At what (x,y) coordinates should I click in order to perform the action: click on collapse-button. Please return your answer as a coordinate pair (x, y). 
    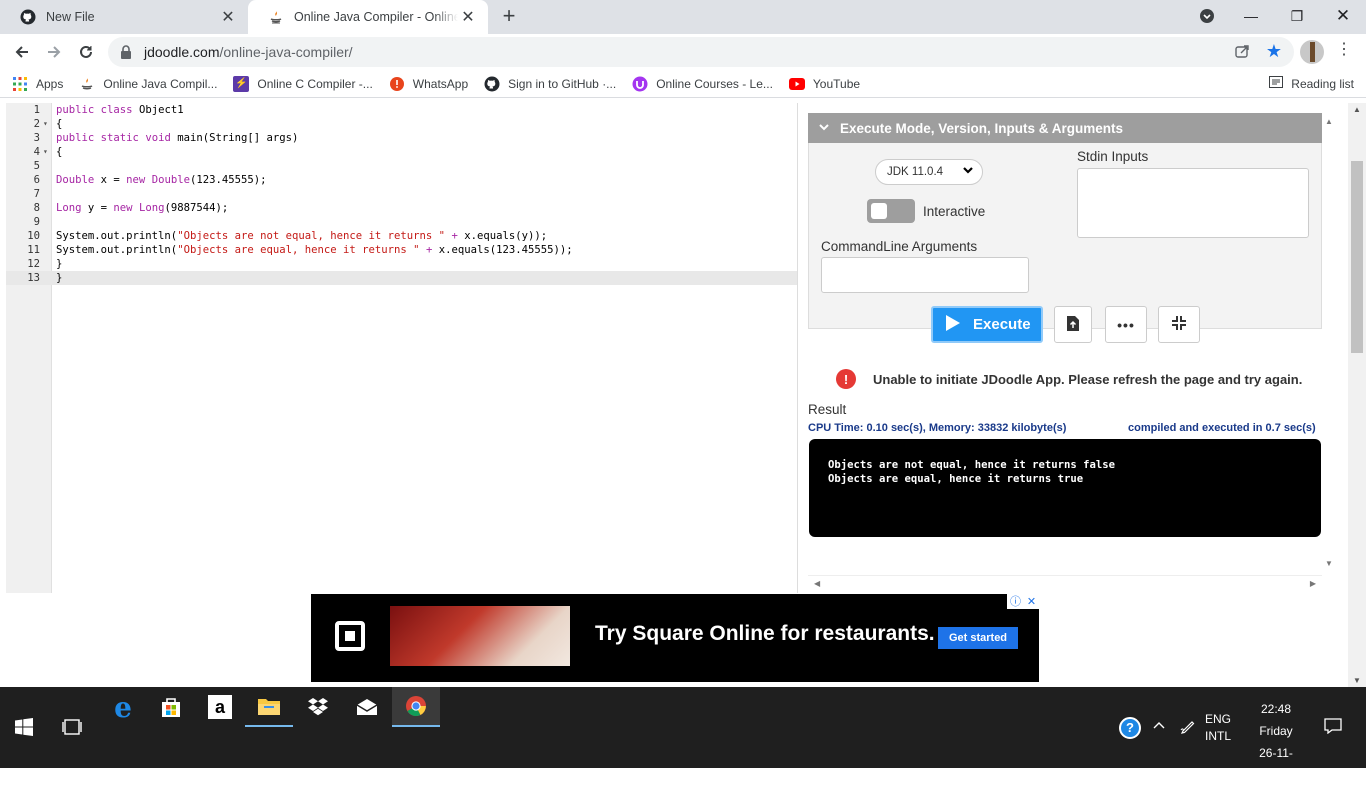
    Looking at the image, I should click on (1179, 324).